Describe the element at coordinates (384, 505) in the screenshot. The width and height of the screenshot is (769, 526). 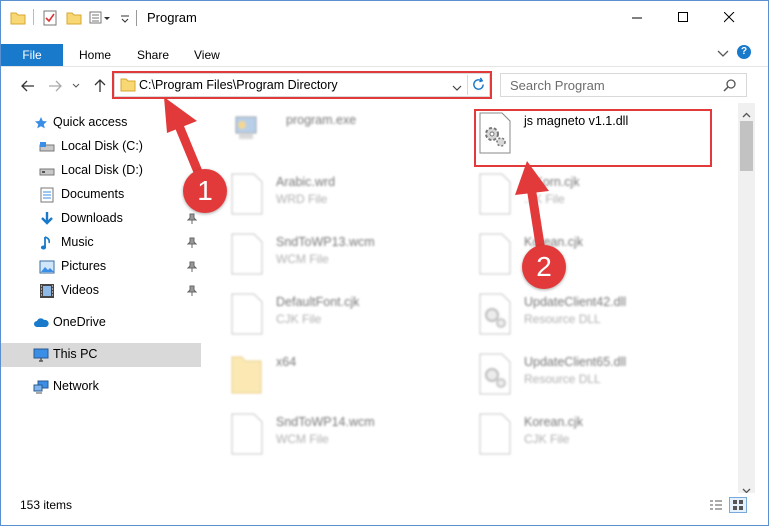
I see `status-bar: 153 items` at that location.